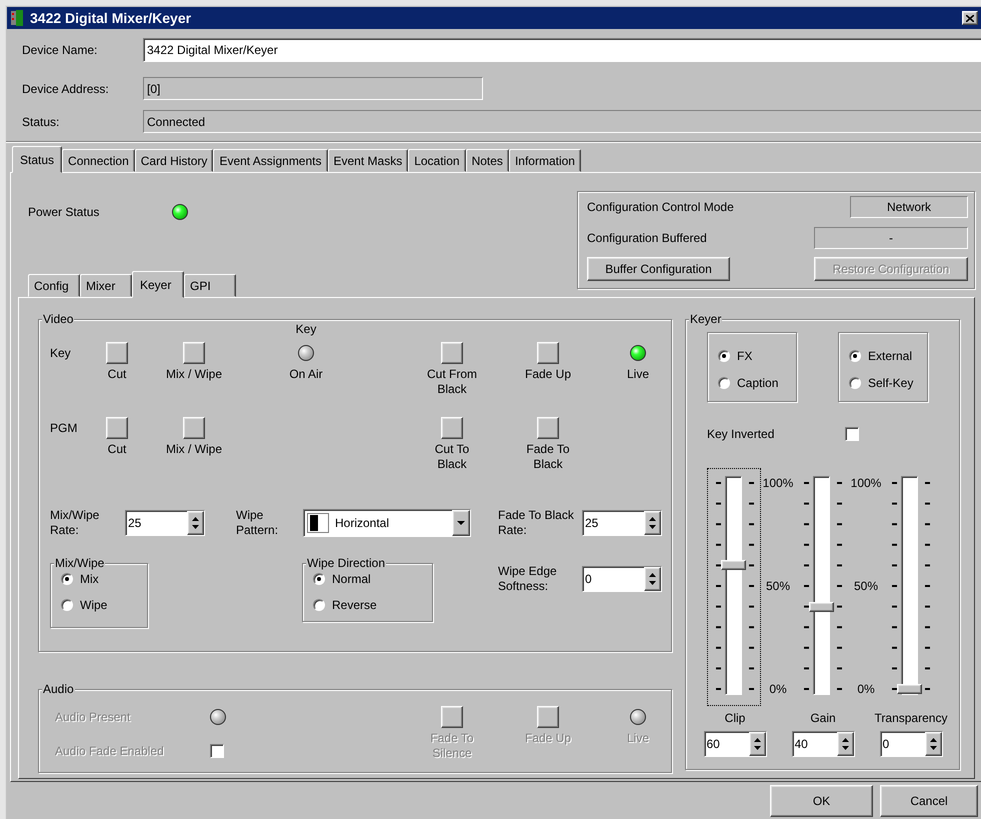 The width and height of the screenshot is (981, 819). I want to click on config-label: Configuration Buffered, so click(647, 238).